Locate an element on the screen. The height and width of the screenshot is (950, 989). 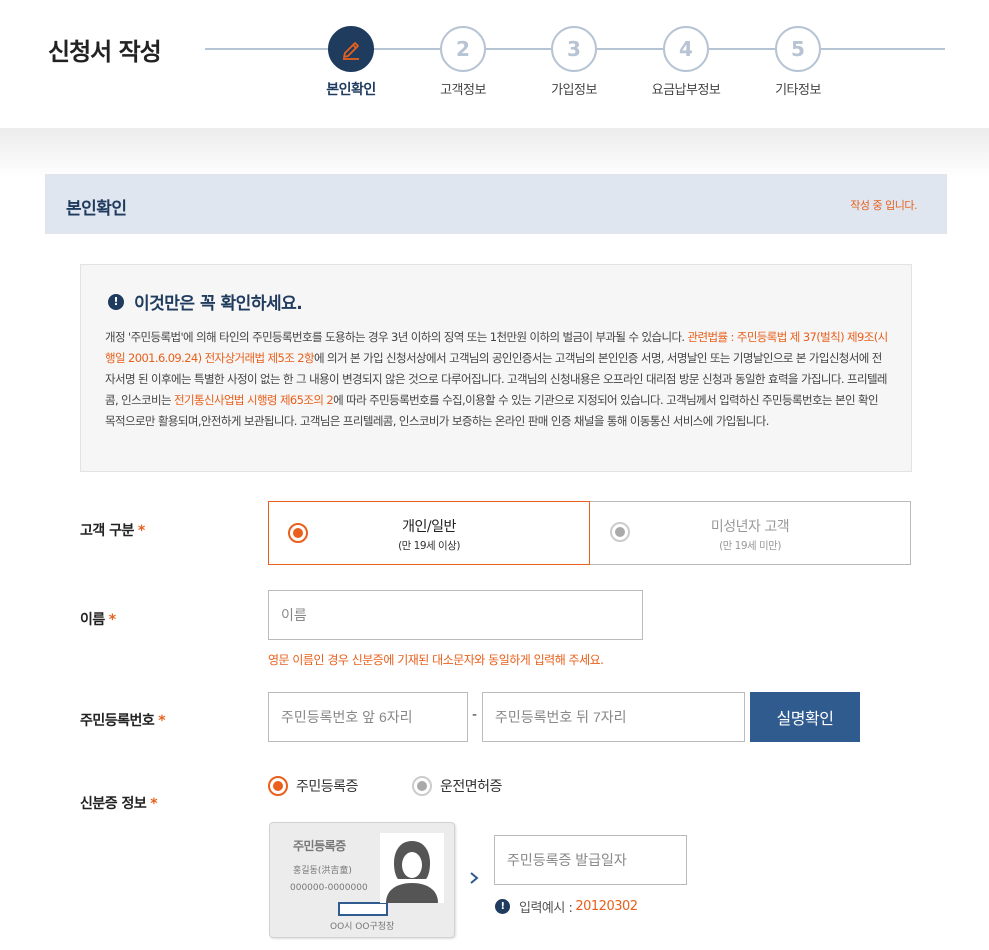
card-issuer: OO시 OO구청장 is located at coordinates (362, 927).